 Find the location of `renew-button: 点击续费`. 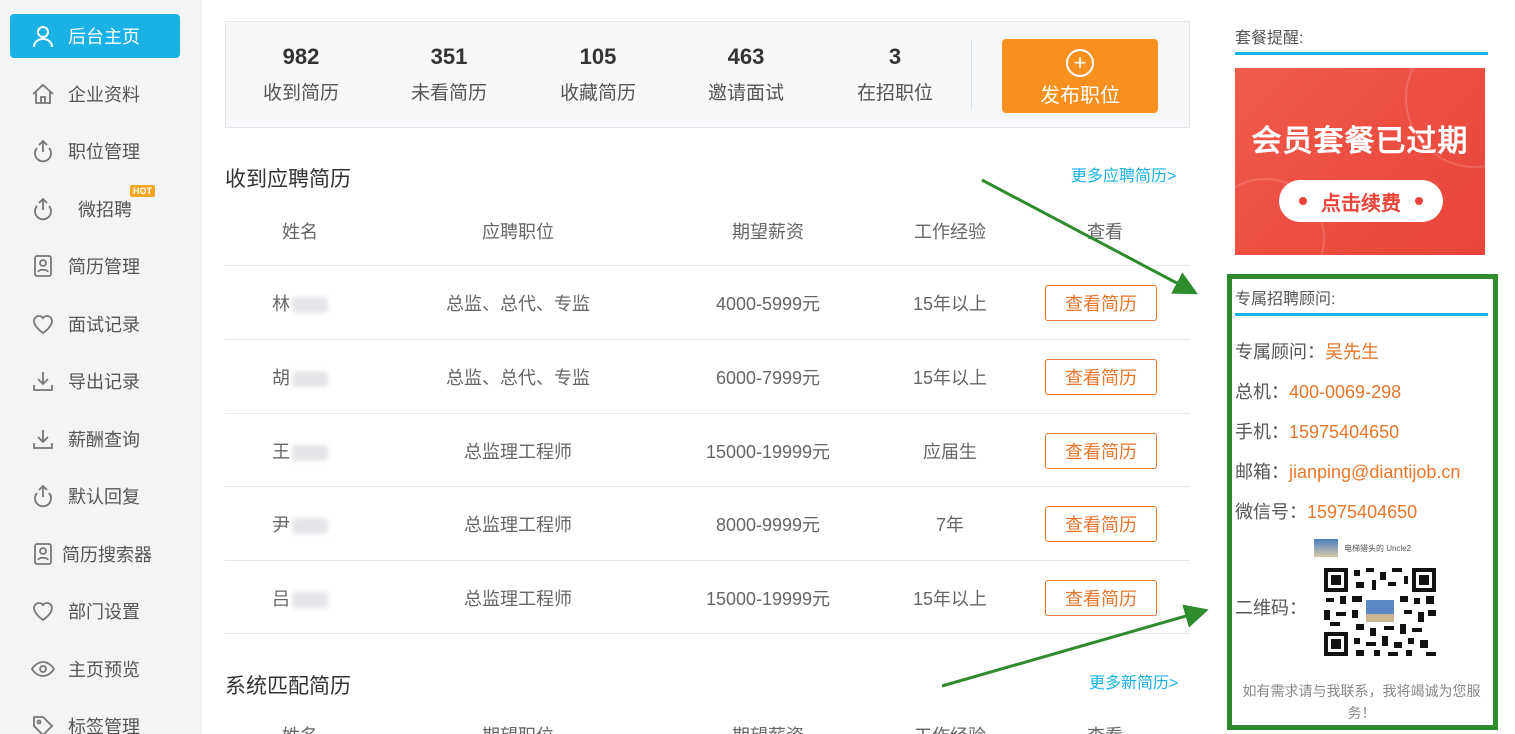

renew-button: 点击续费 is located at coordinates (1361, 201).